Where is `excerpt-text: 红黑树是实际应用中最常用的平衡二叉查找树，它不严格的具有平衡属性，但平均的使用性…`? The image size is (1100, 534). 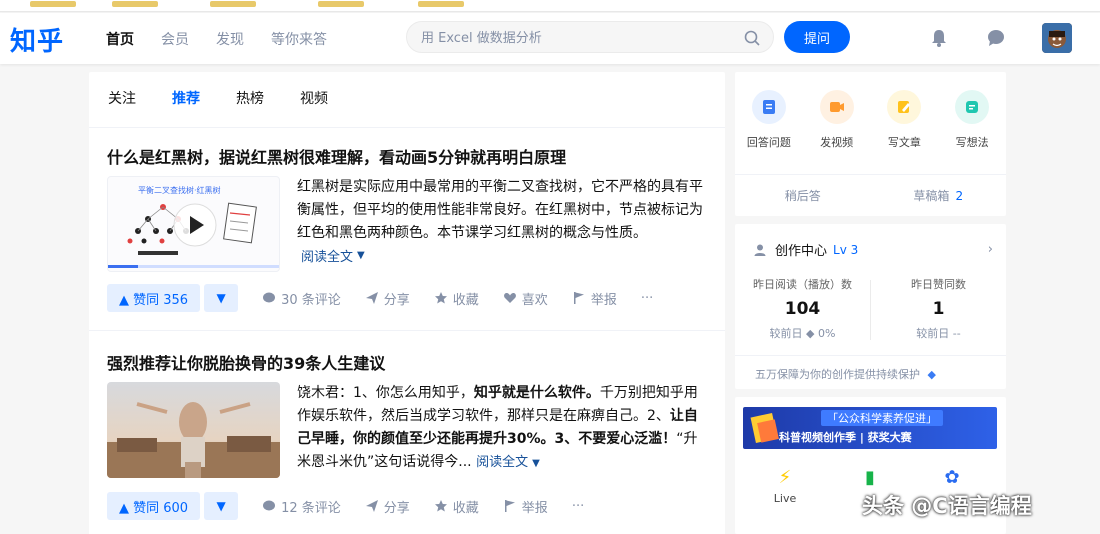
excerpt-text: 红黑树是实际应用中最常用的平衡二叉查找树，它不严格的具有平衡属性，但平均的使用性… is located at coordinates (500, 210).